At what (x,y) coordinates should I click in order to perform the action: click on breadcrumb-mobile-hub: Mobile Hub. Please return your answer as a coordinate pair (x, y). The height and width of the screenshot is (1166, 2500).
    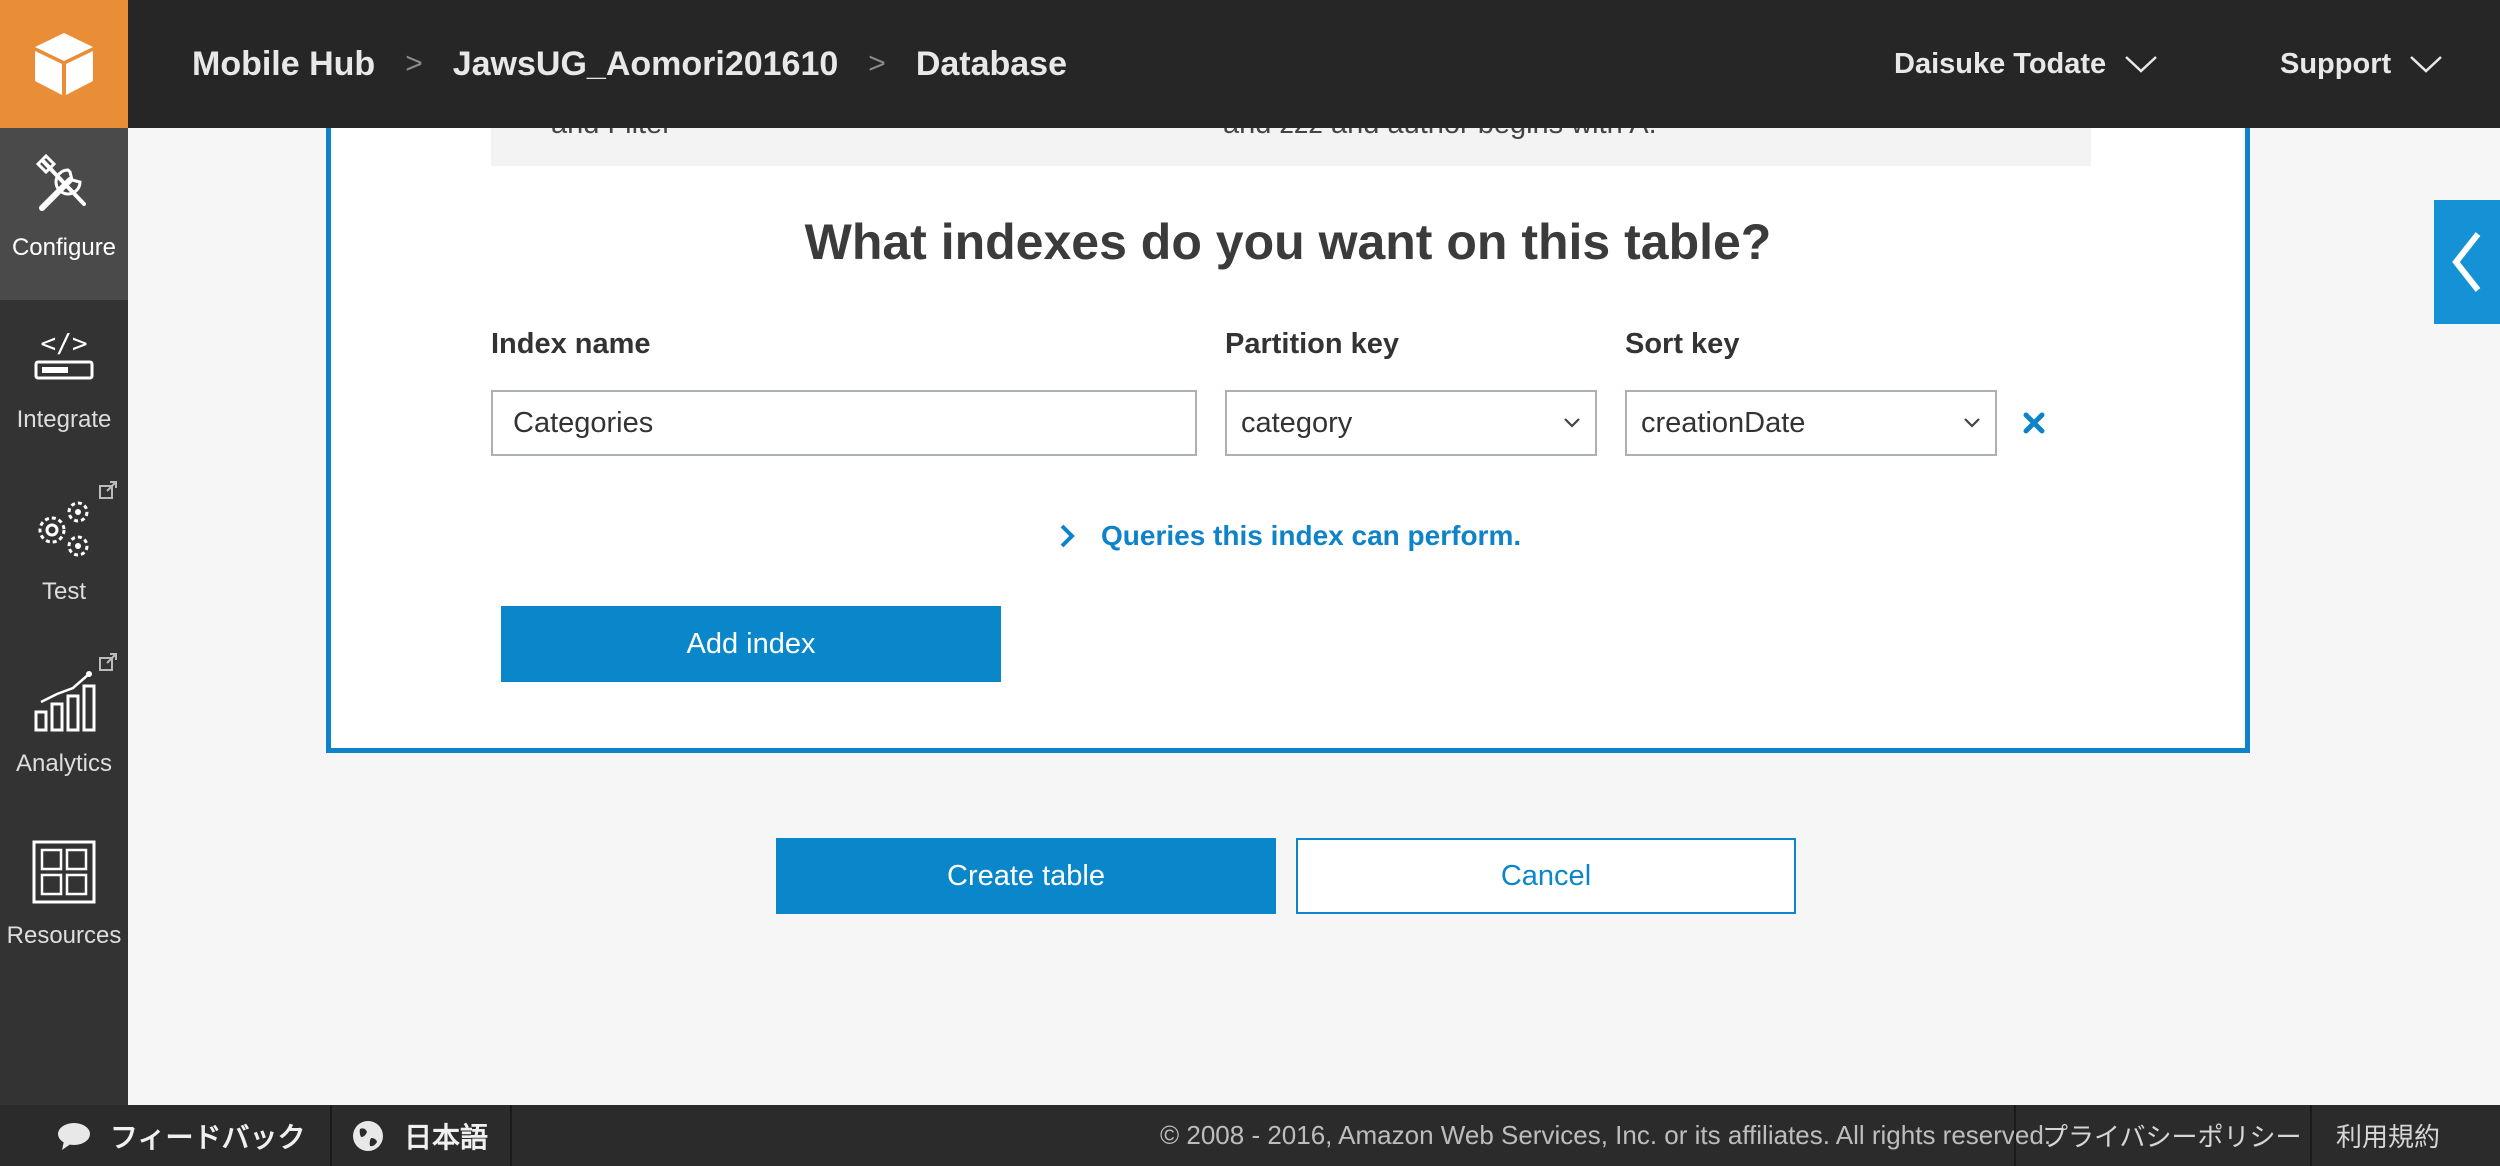
    Looking at the image, I should click on (283, 64).